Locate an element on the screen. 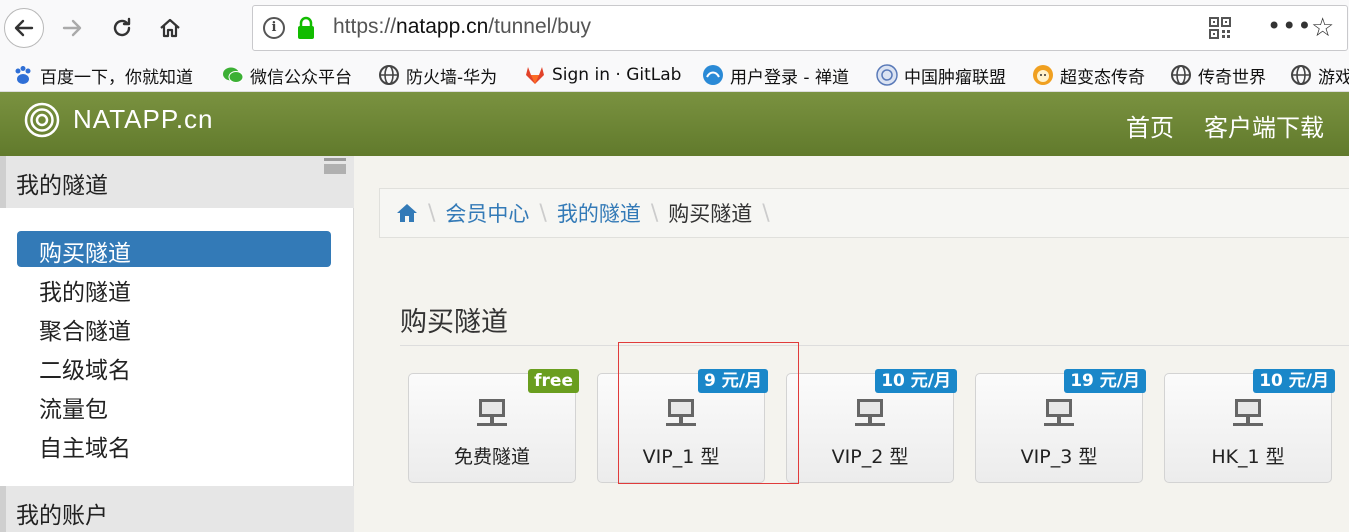 This screenshot has height=532, width=1349. site-header: NATAPP.cn 首页 客户端下载 is located at coordinates (674, 124).